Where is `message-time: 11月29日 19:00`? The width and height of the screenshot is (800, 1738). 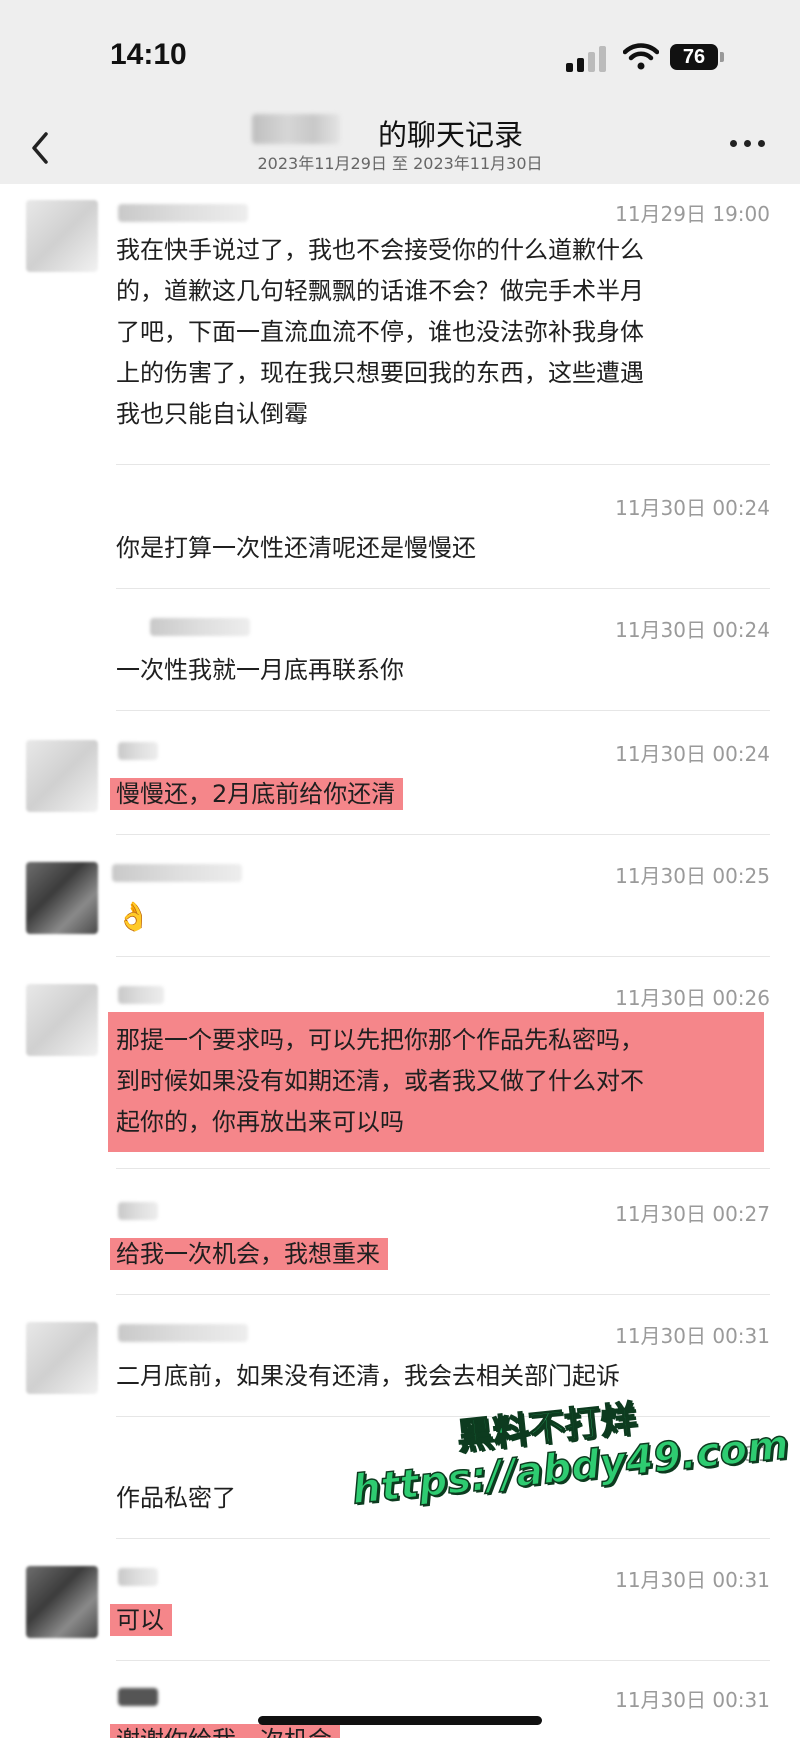 message-time: 11月29日 19:00 is located at coordinates (692, 214).